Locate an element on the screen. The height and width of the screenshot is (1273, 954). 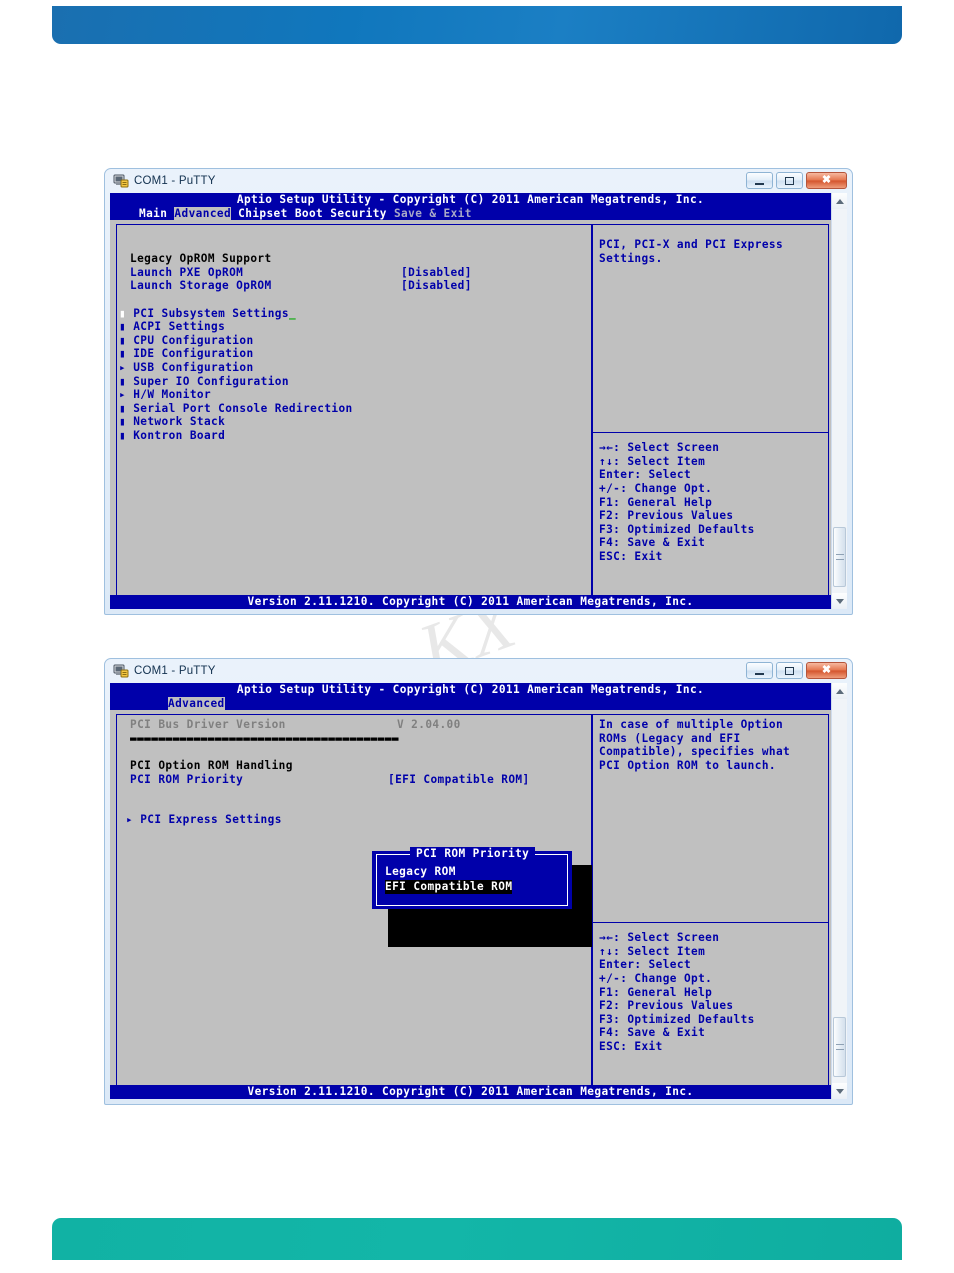
list-item: ▮ Super IO Configuration is located at coordinates (204, 382).